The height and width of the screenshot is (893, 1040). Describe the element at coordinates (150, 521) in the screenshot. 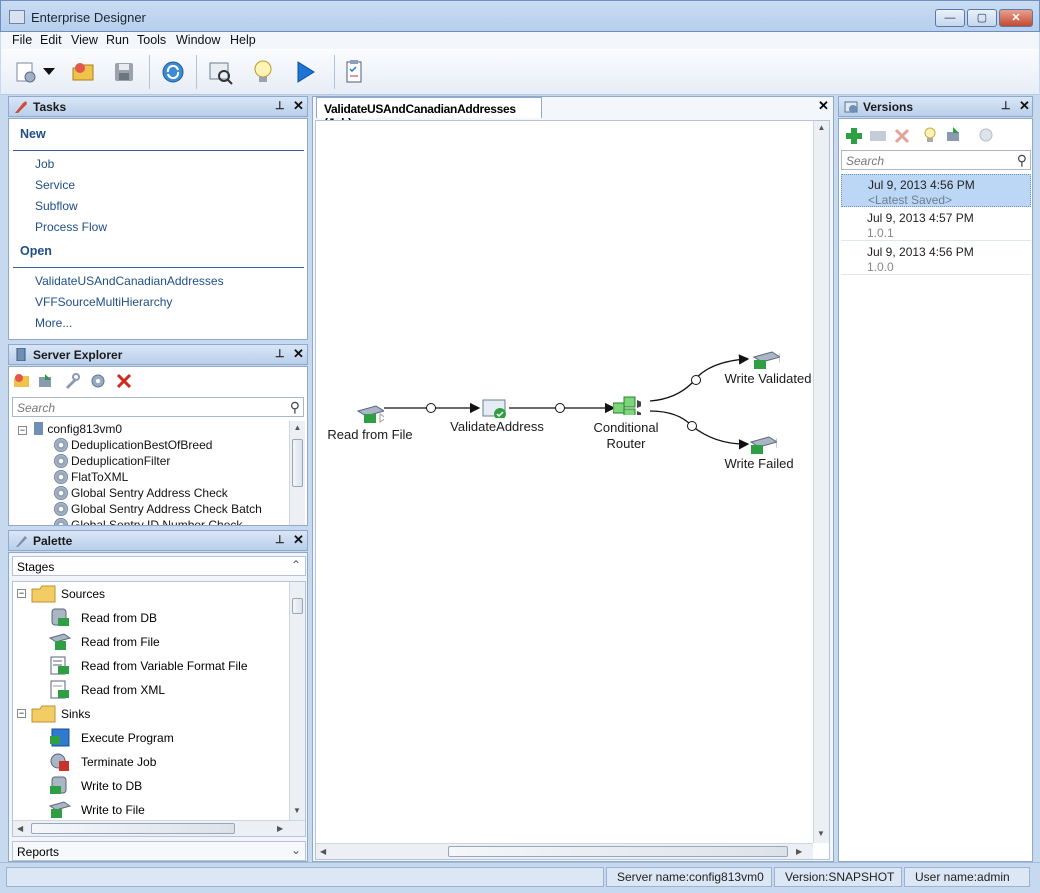

I see `tree-item: Global Sentry ID Number Check` at that location.